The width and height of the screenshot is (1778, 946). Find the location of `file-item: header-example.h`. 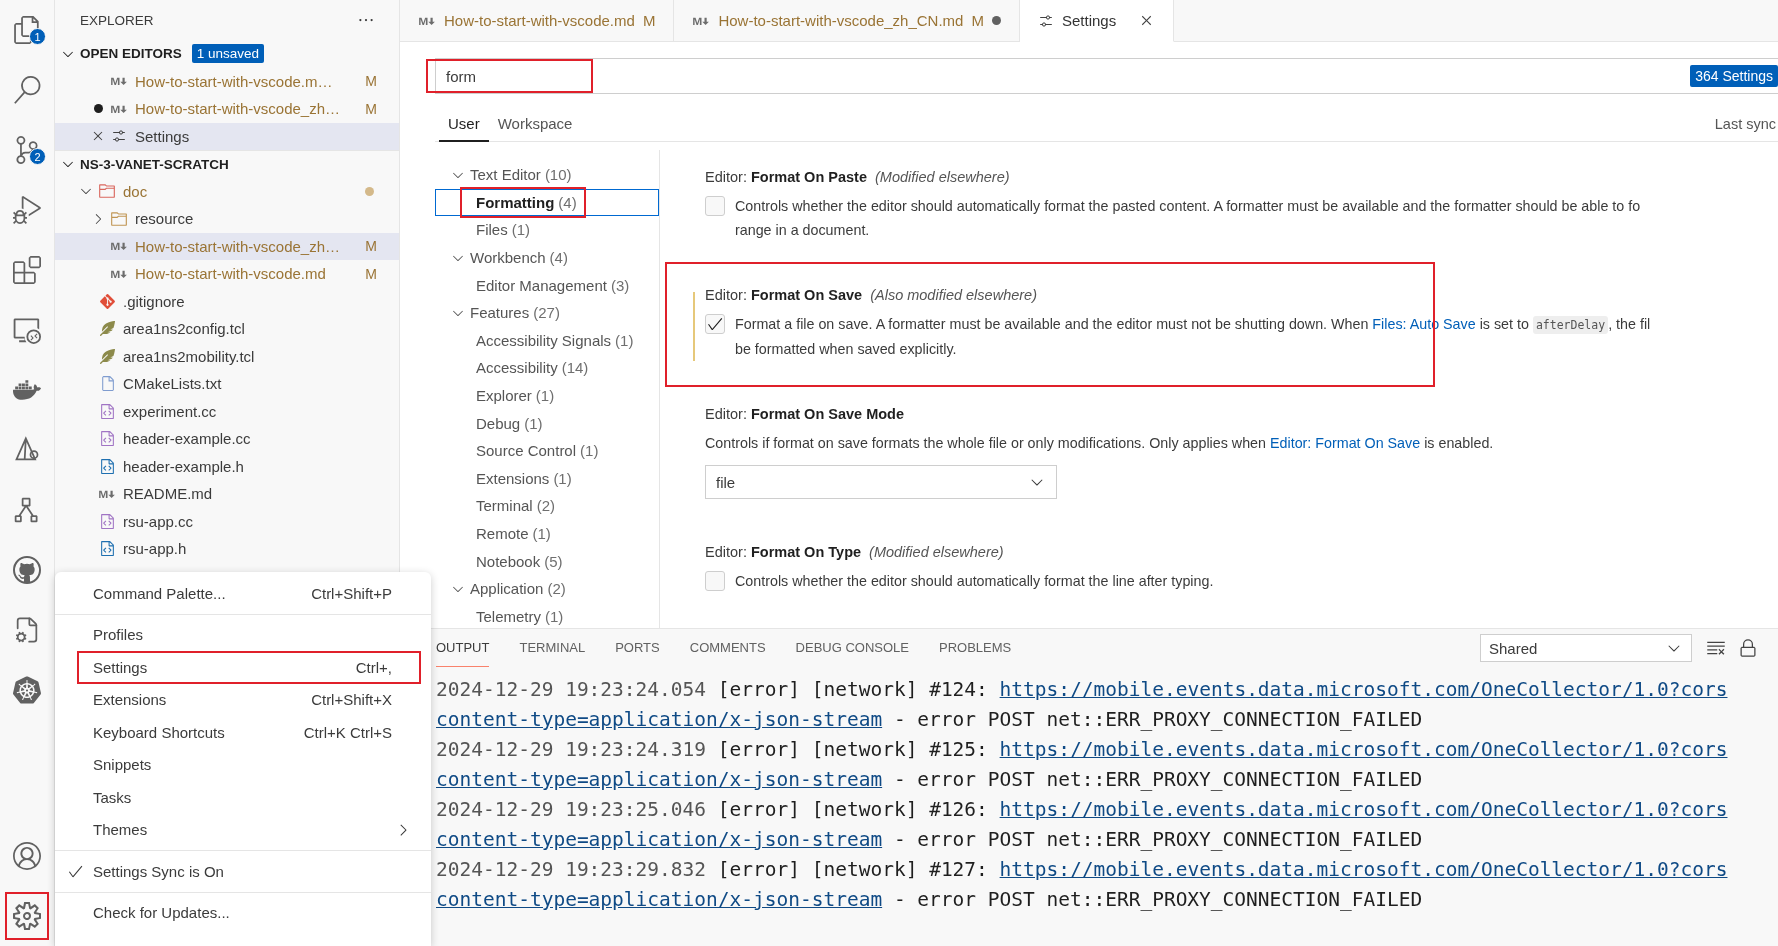

file-item: header-example.h is located at coordinates (227, 466).